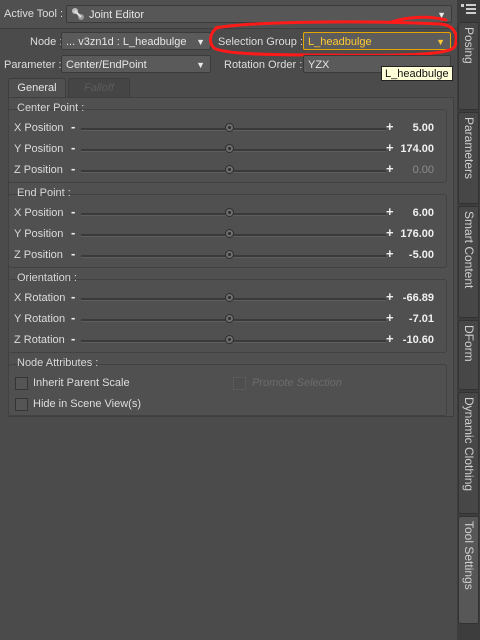  What do you see at coordinates (21, 383) in the screenshot?
I see `inherit-parent-scale-checkbox` at bounding box center [21, 383].